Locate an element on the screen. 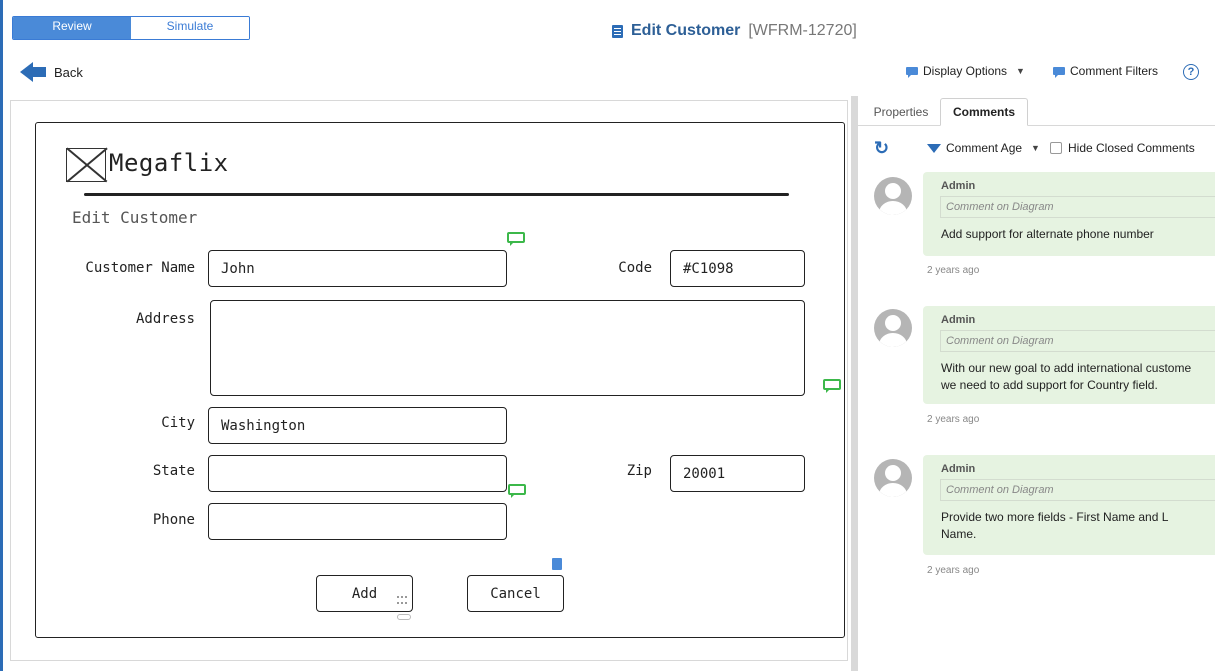  review-tab: Review is located at coordinates (72, 28).